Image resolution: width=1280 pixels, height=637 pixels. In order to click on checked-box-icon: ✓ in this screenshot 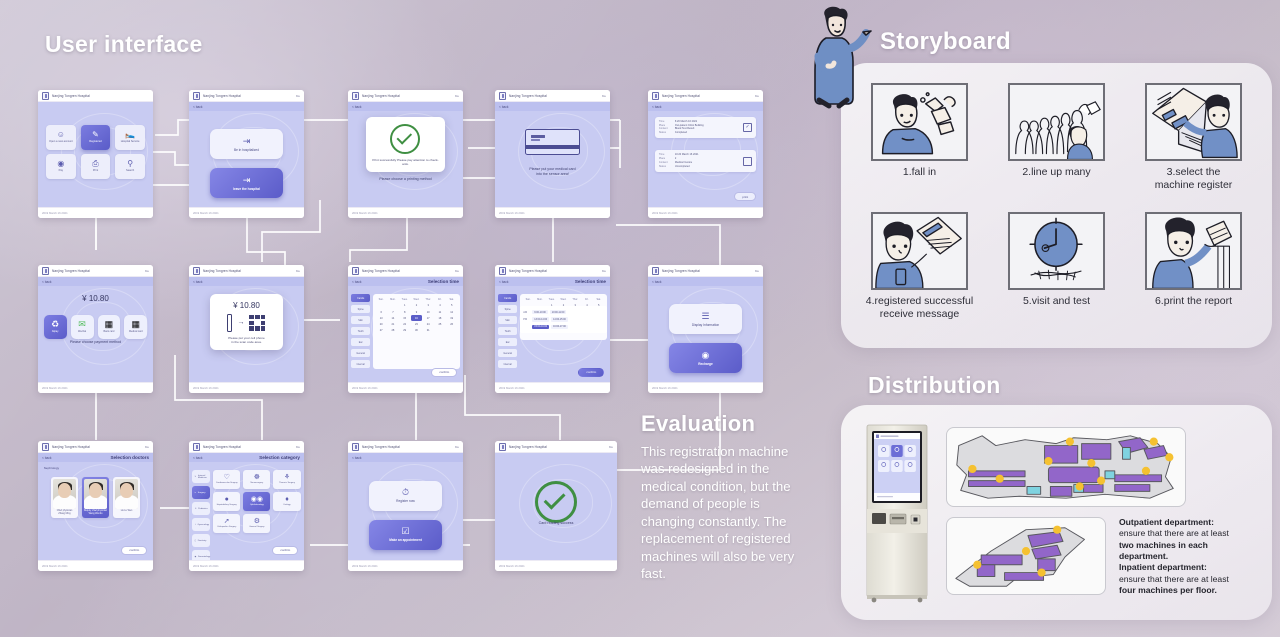, I will do `click(748, 127)`.